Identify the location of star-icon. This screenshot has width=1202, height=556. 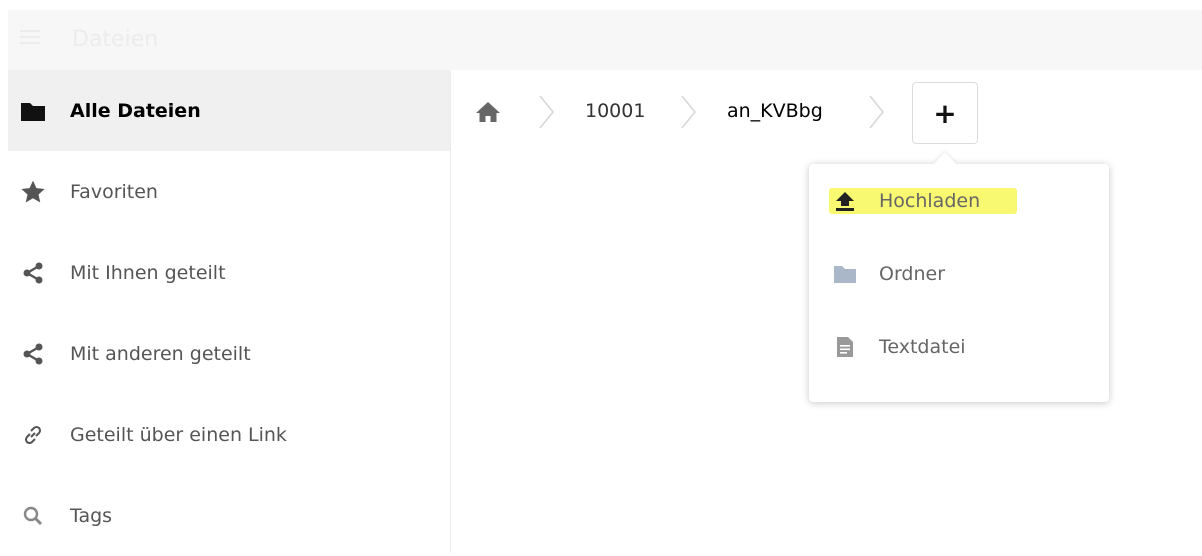
(33, 192).